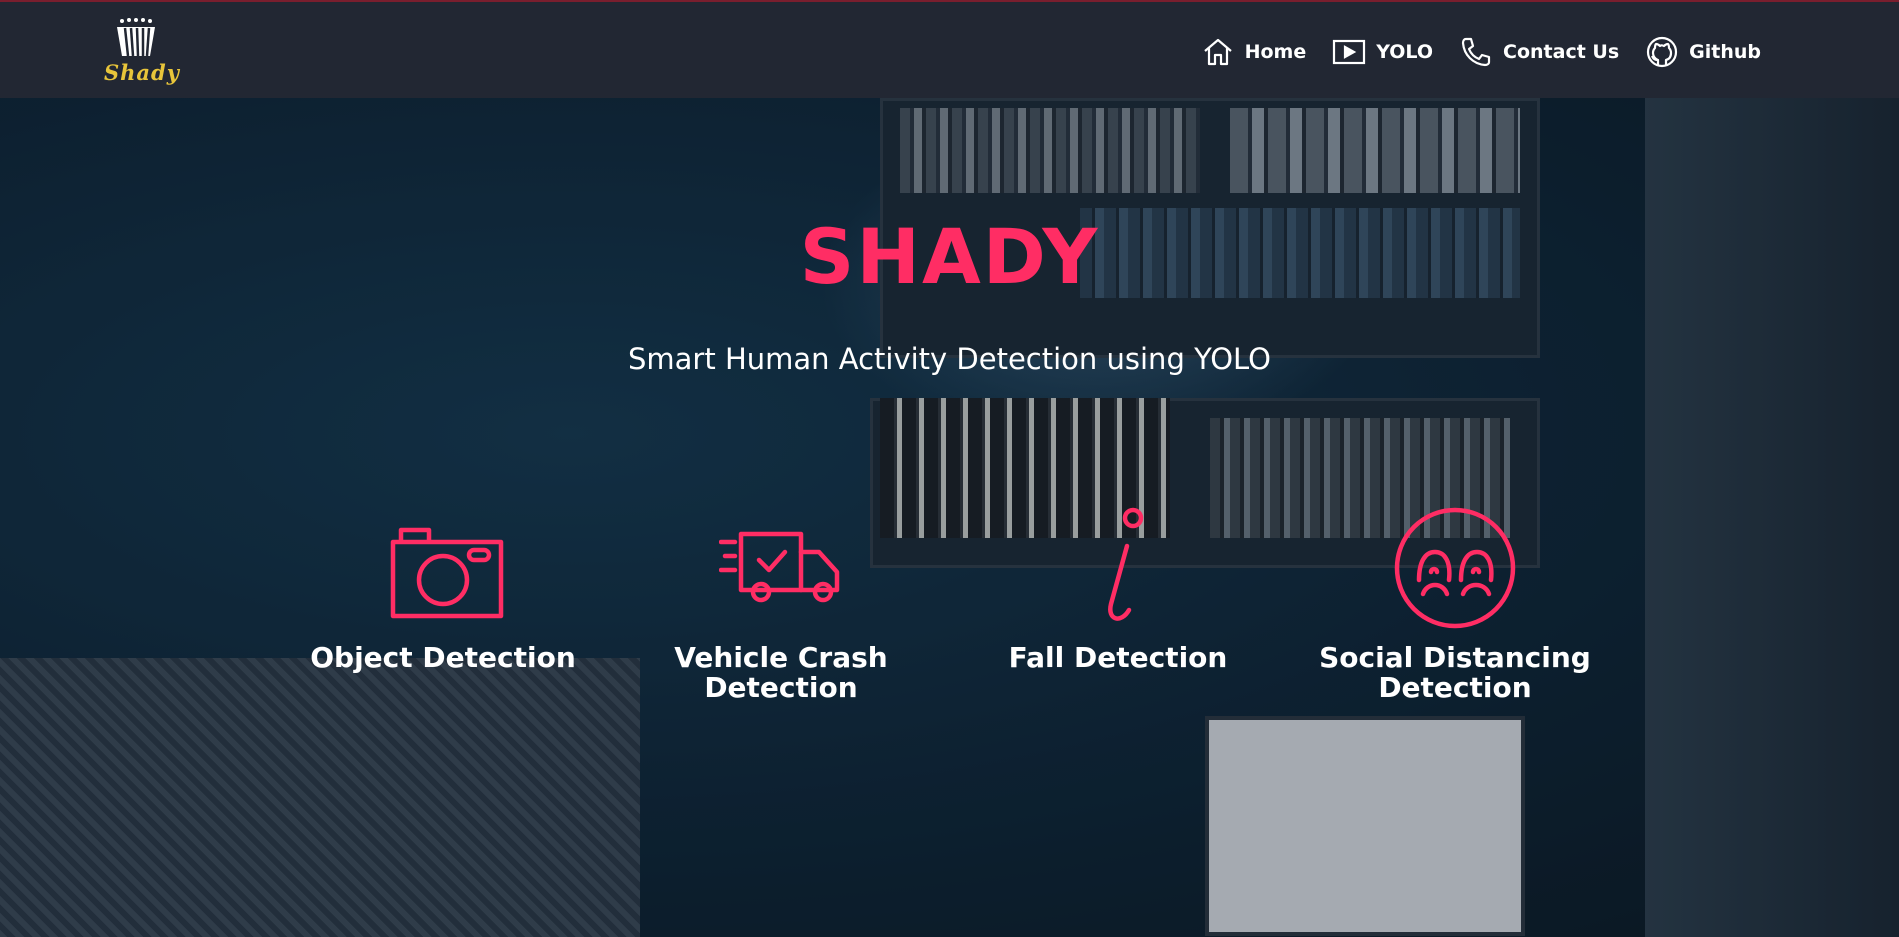 Image resolution: width=1899 pixels, height=937 pixels. I want to click on brand-logo-text: Shady, so click(142, 72).